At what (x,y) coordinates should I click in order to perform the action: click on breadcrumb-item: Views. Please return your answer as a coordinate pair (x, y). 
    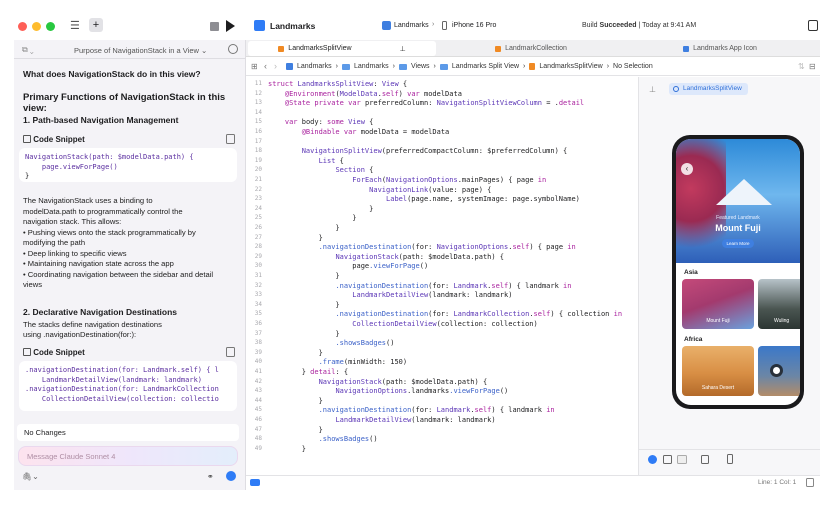
    Looking at the image, I should click on (420, 66).